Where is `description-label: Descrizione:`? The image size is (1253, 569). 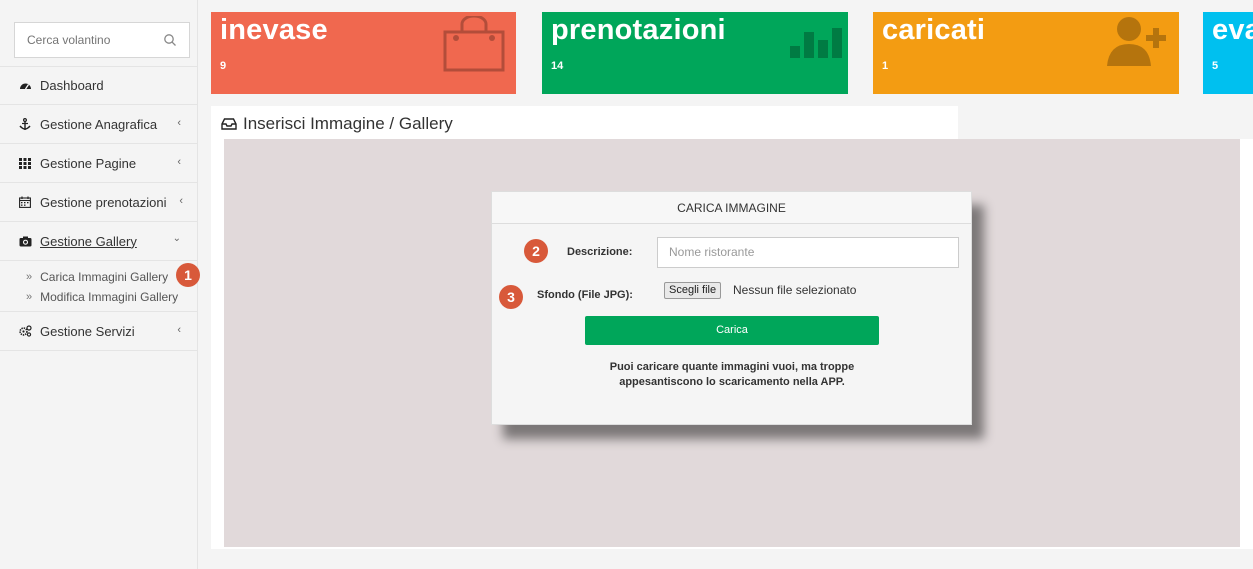
description-label: Descrizione: is located at coordinates (600, 252).